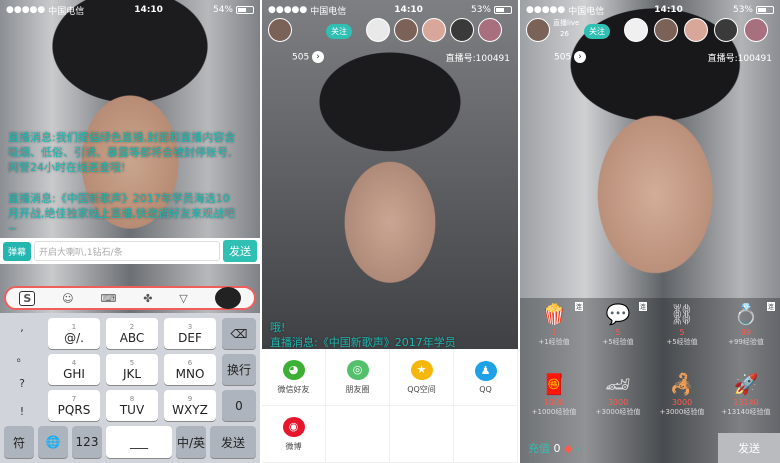  I want to click on globe-icon: 🌐, so click(53, 442).